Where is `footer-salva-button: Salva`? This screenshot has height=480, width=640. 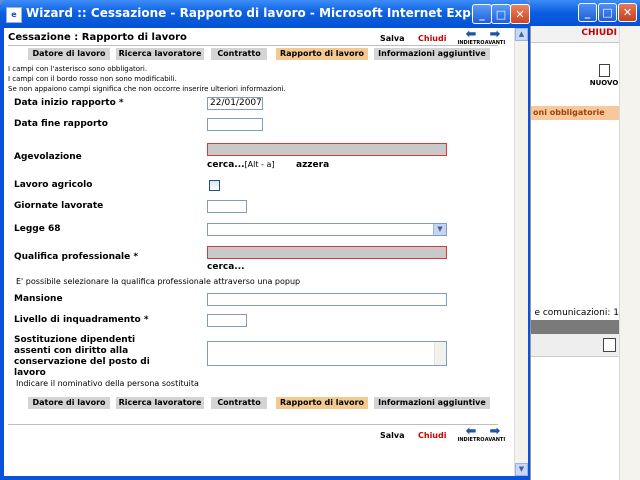
footer-salva-button: Salva is located at coordinates (392, 435).